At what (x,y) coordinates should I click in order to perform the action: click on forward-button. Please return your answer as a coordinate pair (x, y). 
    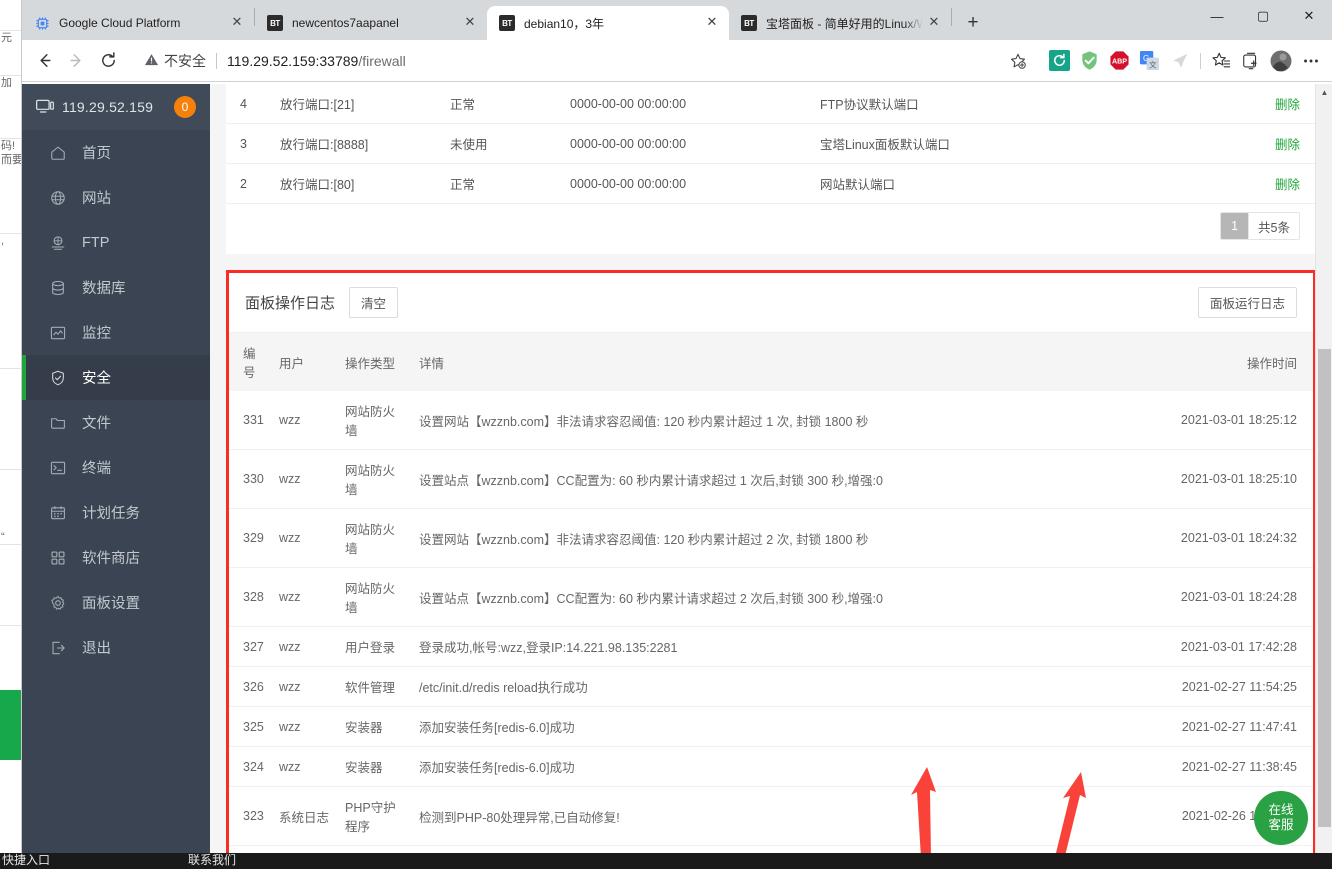
    Looking at the image, I should click on (76, 61).